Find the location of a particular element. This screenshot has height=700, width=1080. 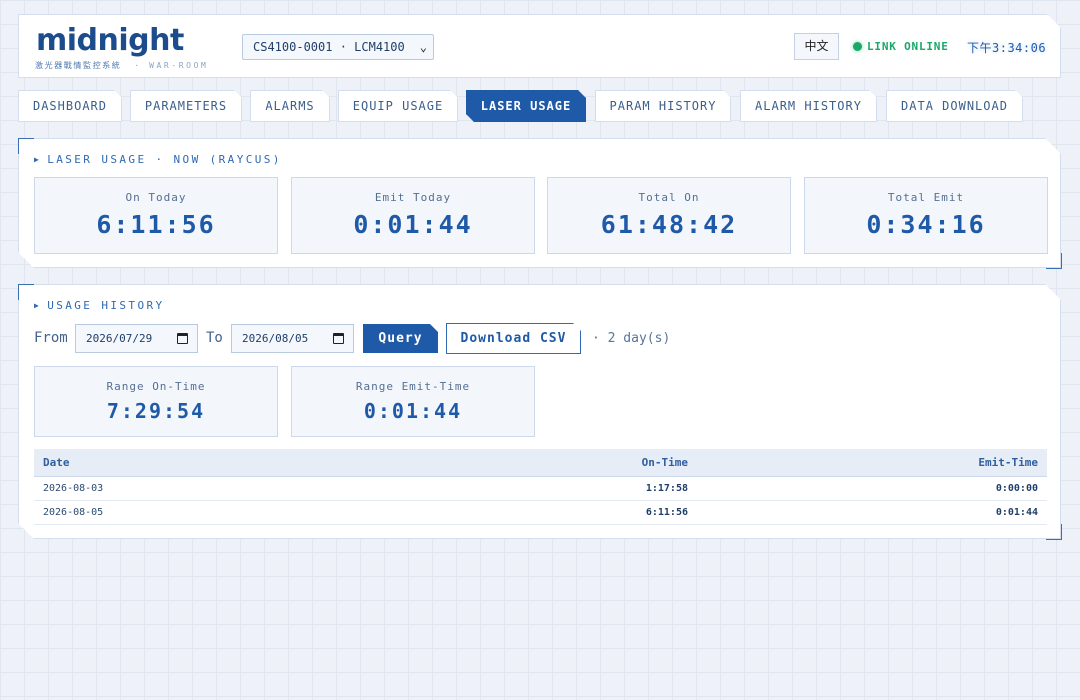

tab-laser-usage: LASER USAGE is located at coordinates (526, 106).